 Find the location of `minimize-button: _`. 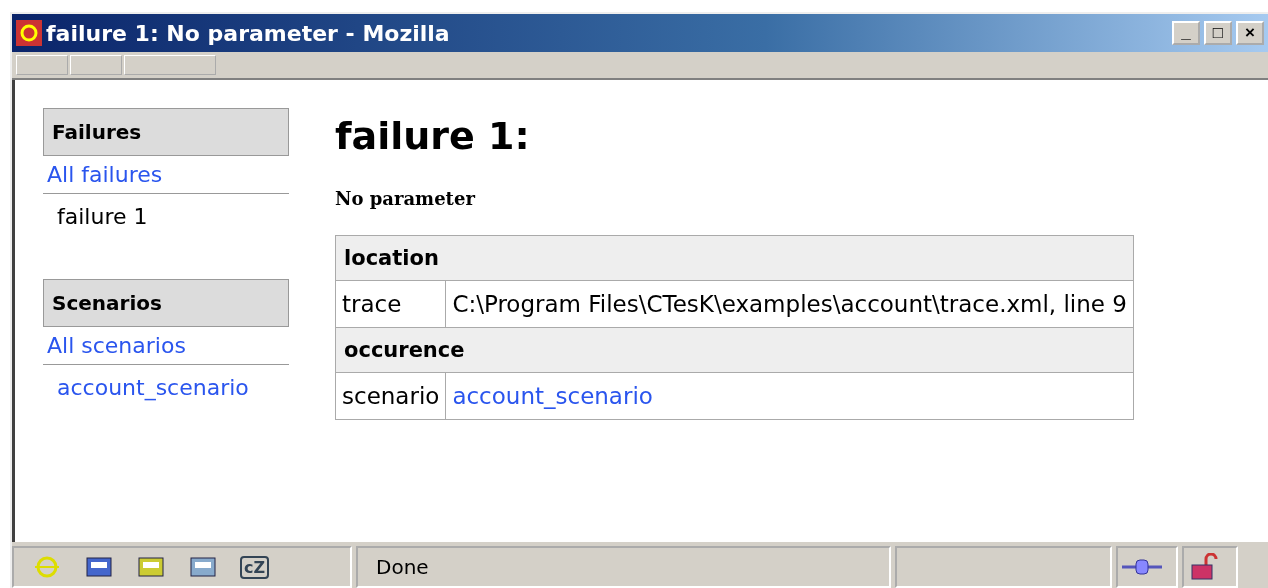

minimize-button: _ is located at coordinates (1186, 33).